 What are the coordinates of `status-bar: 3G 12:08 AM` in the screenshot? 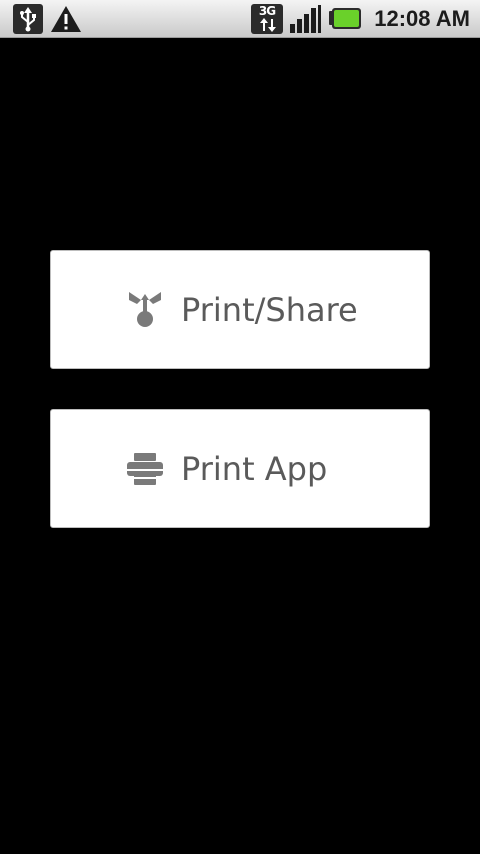 It's located at (240, 19).